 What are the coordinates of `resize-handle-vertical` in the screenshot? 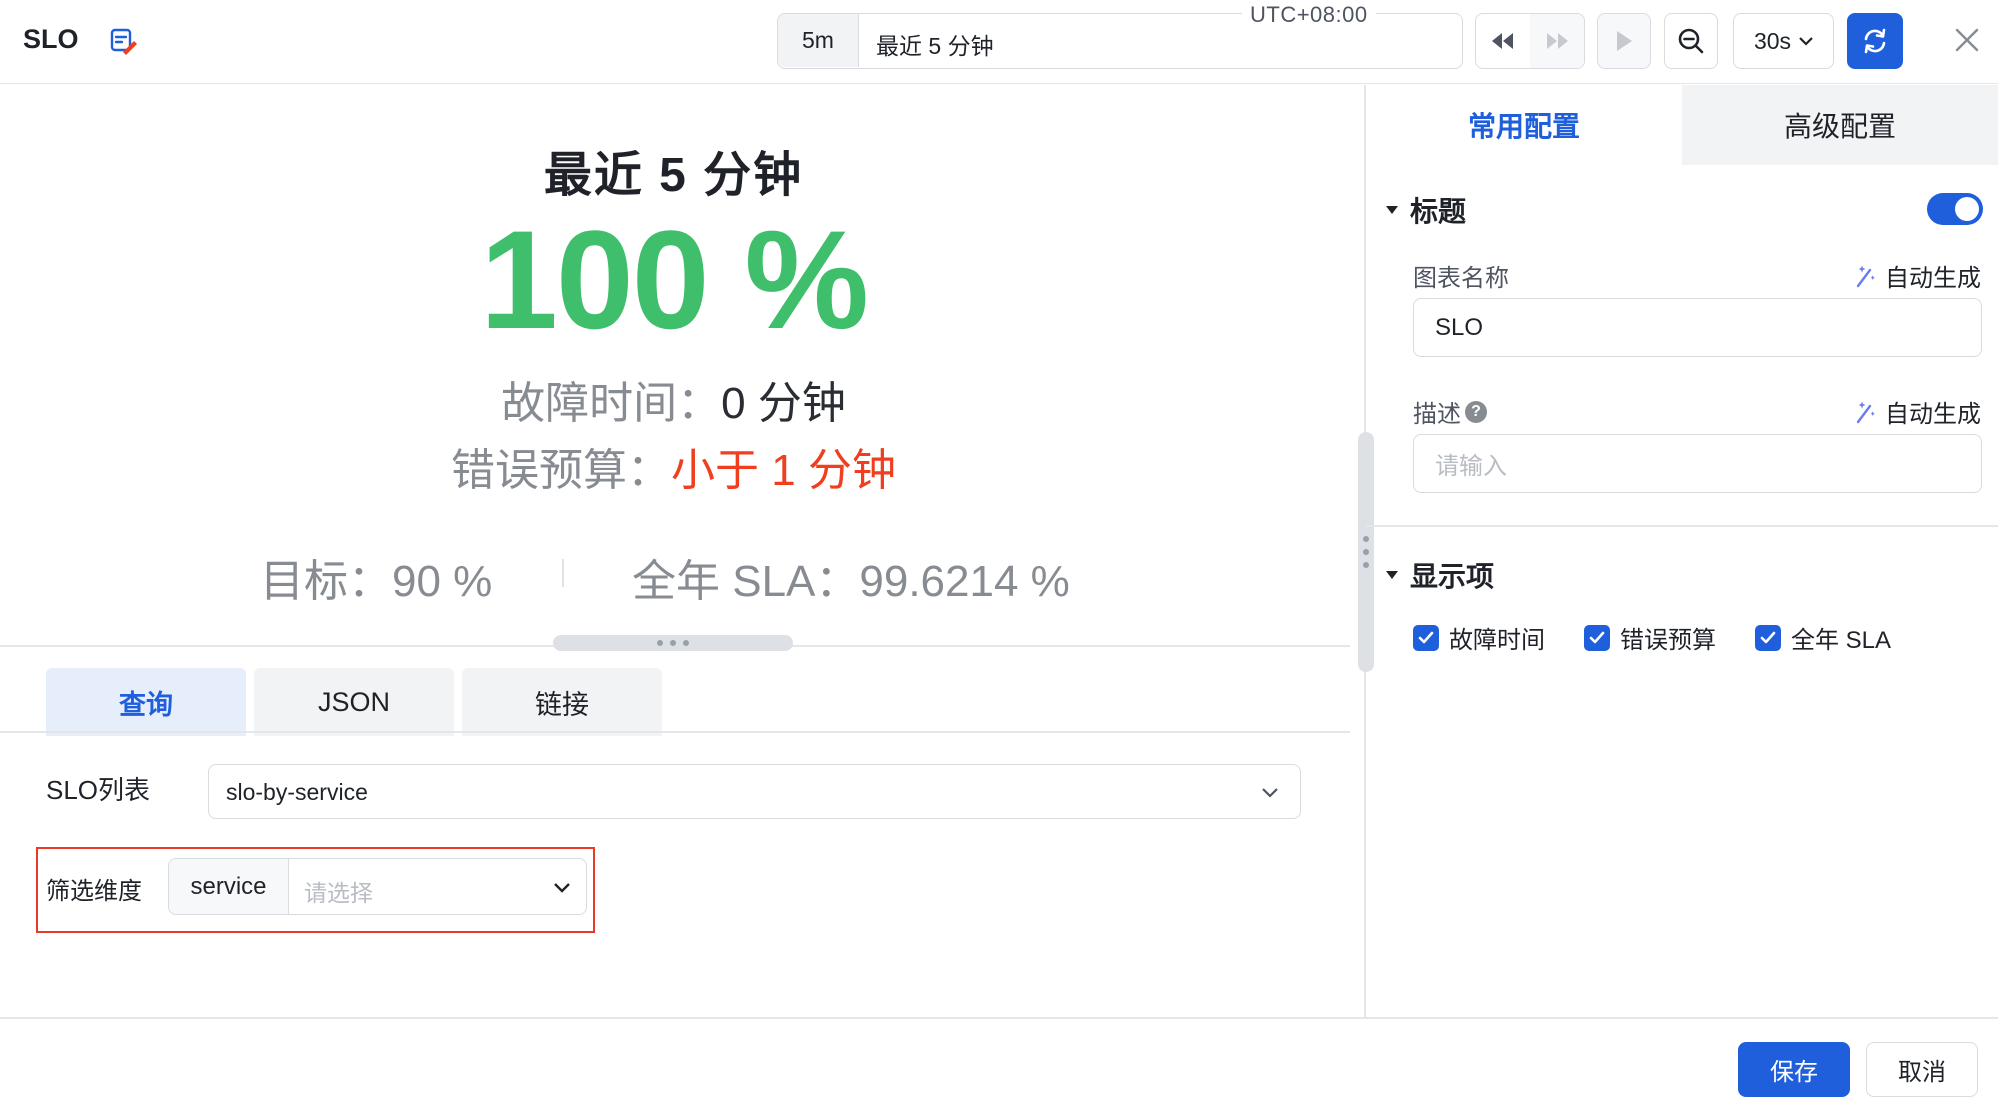 It's located at (1366, 552).